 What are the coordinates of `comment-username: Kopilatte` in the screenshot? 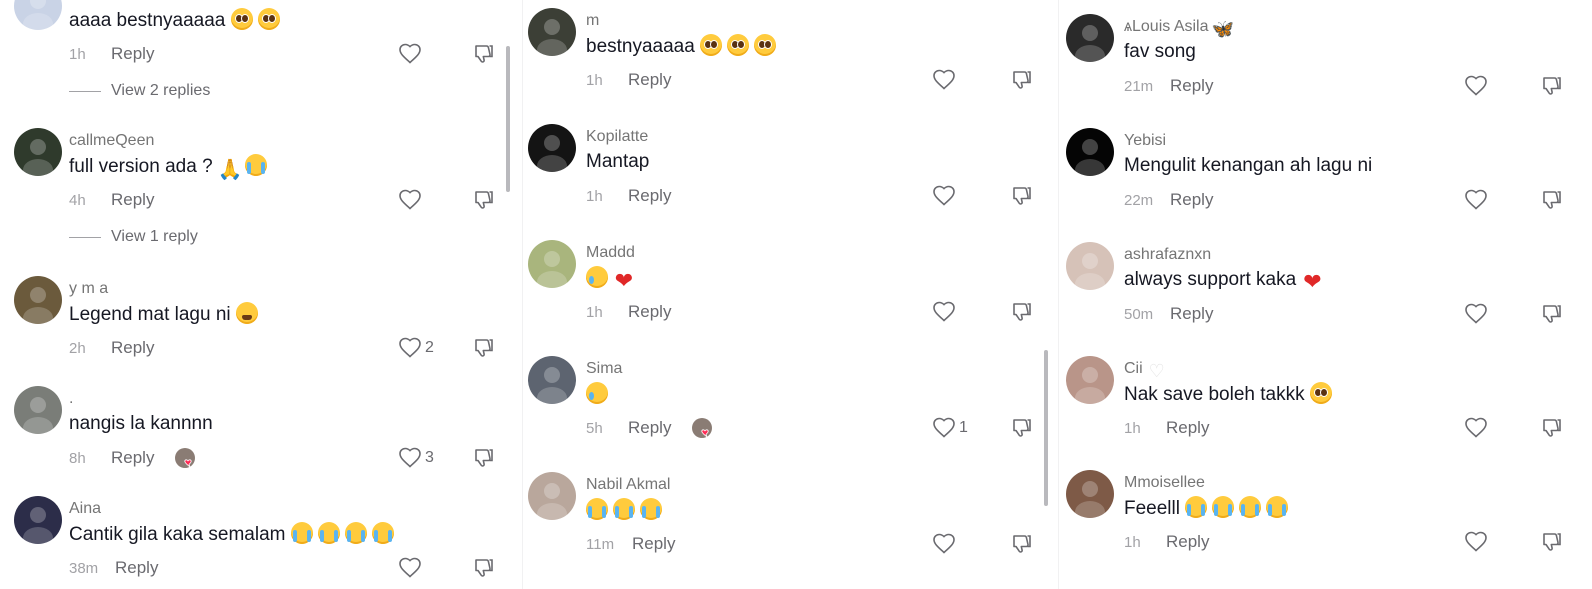 It's located at (617, 137).